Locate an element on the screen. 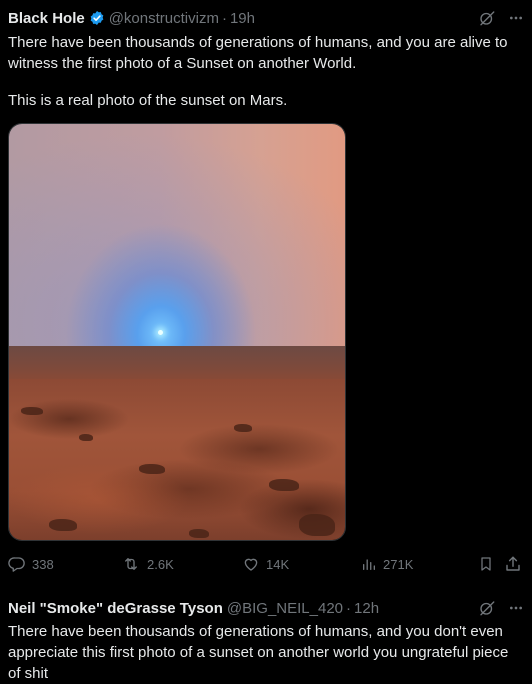  share-button is located at coordinates (513, 564).